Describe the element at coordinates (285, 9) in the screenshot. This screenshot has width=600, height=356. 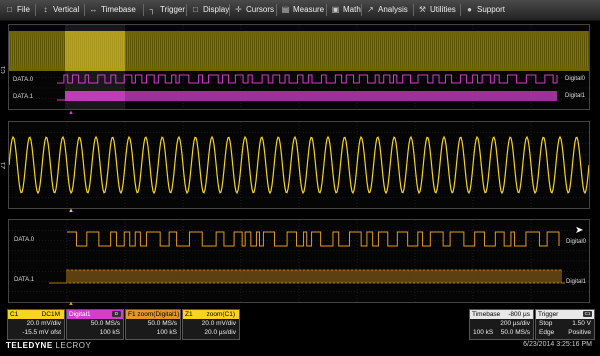
I see `measure-icon: ▤` at that location.